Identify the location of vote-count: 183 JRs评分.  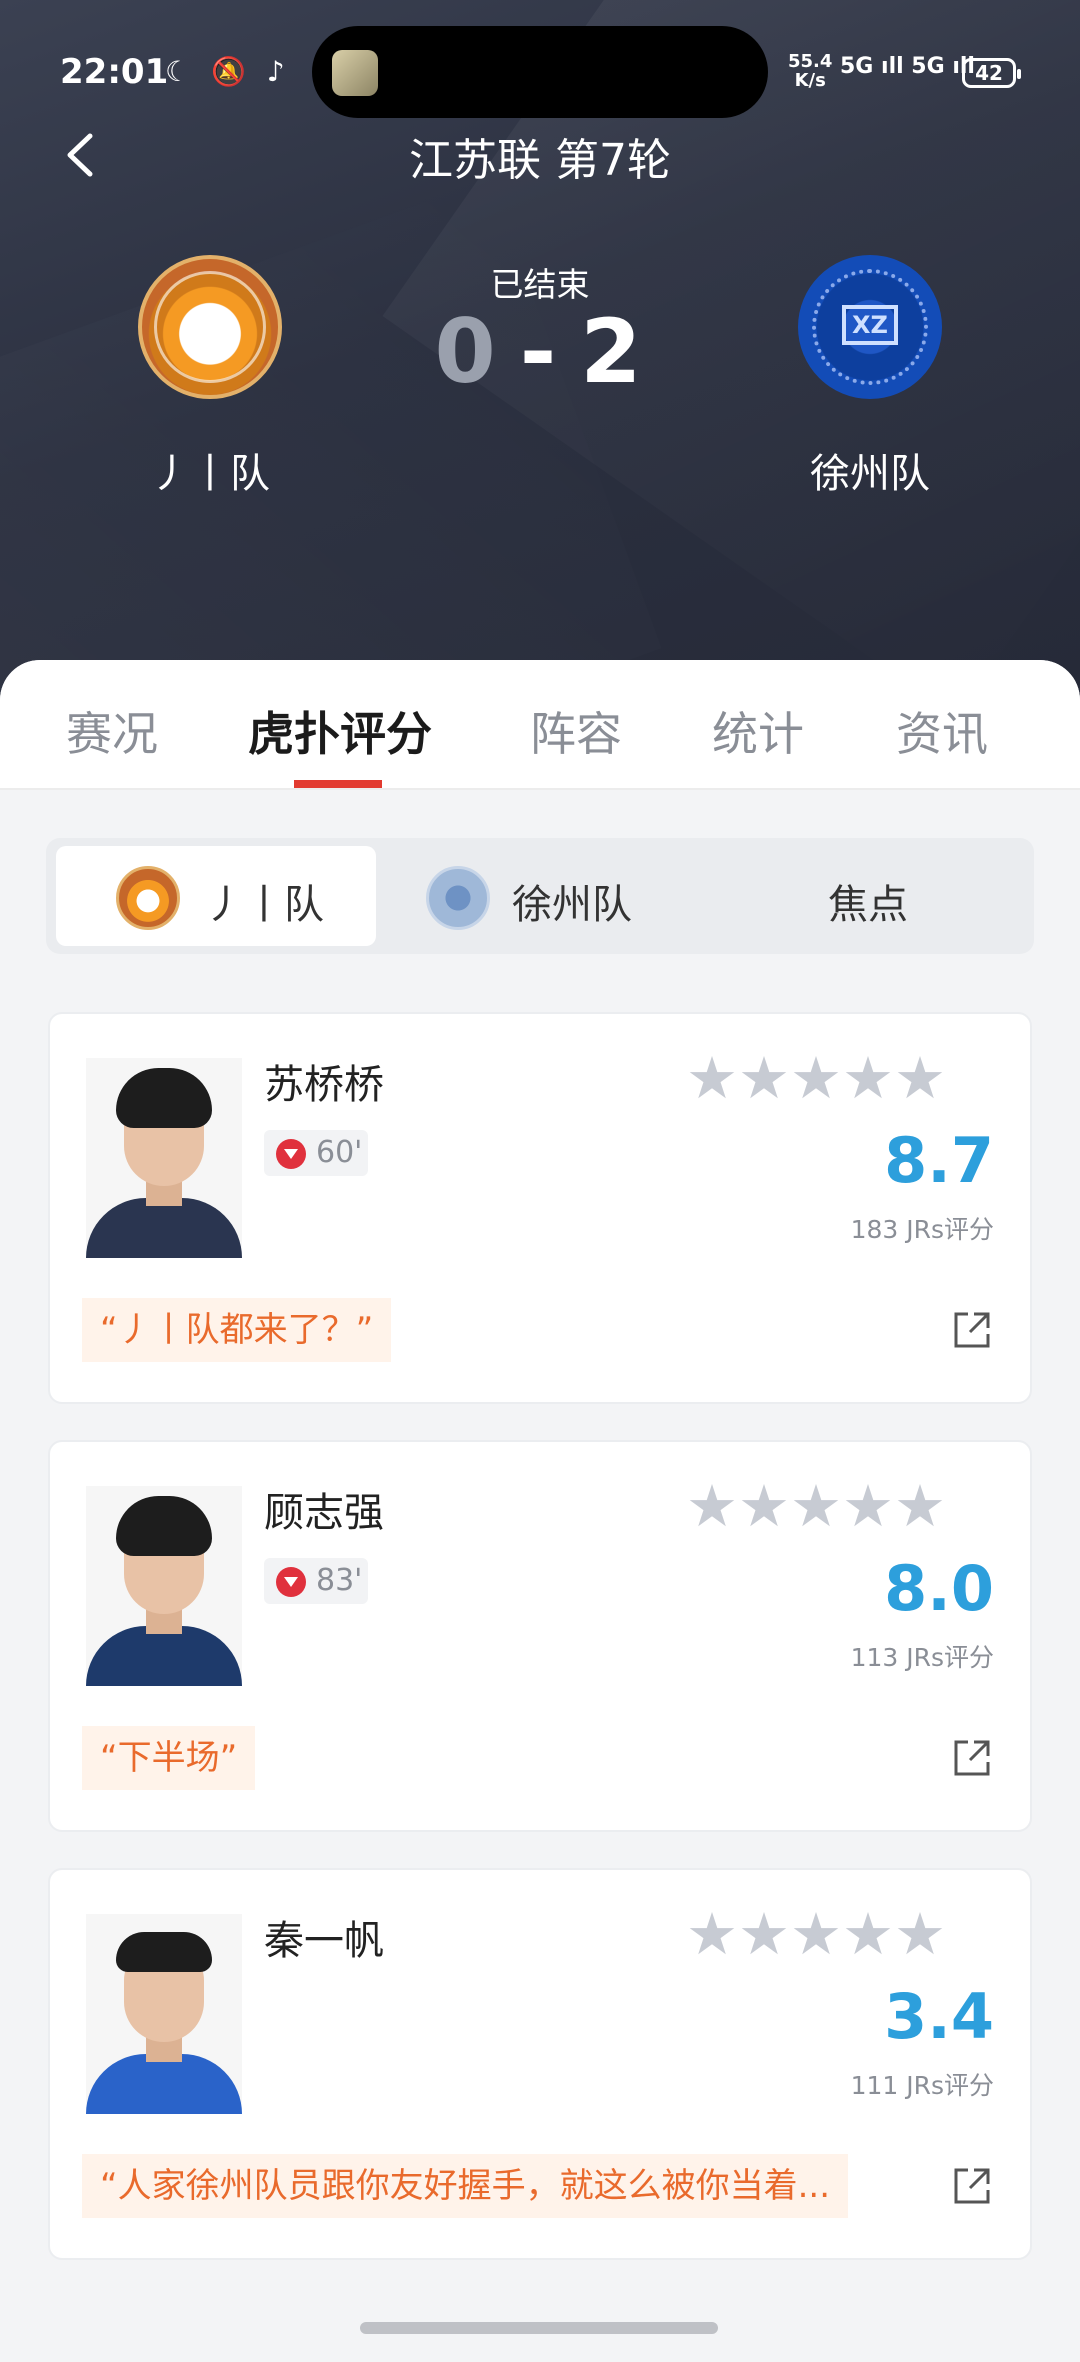
(922, 1229).